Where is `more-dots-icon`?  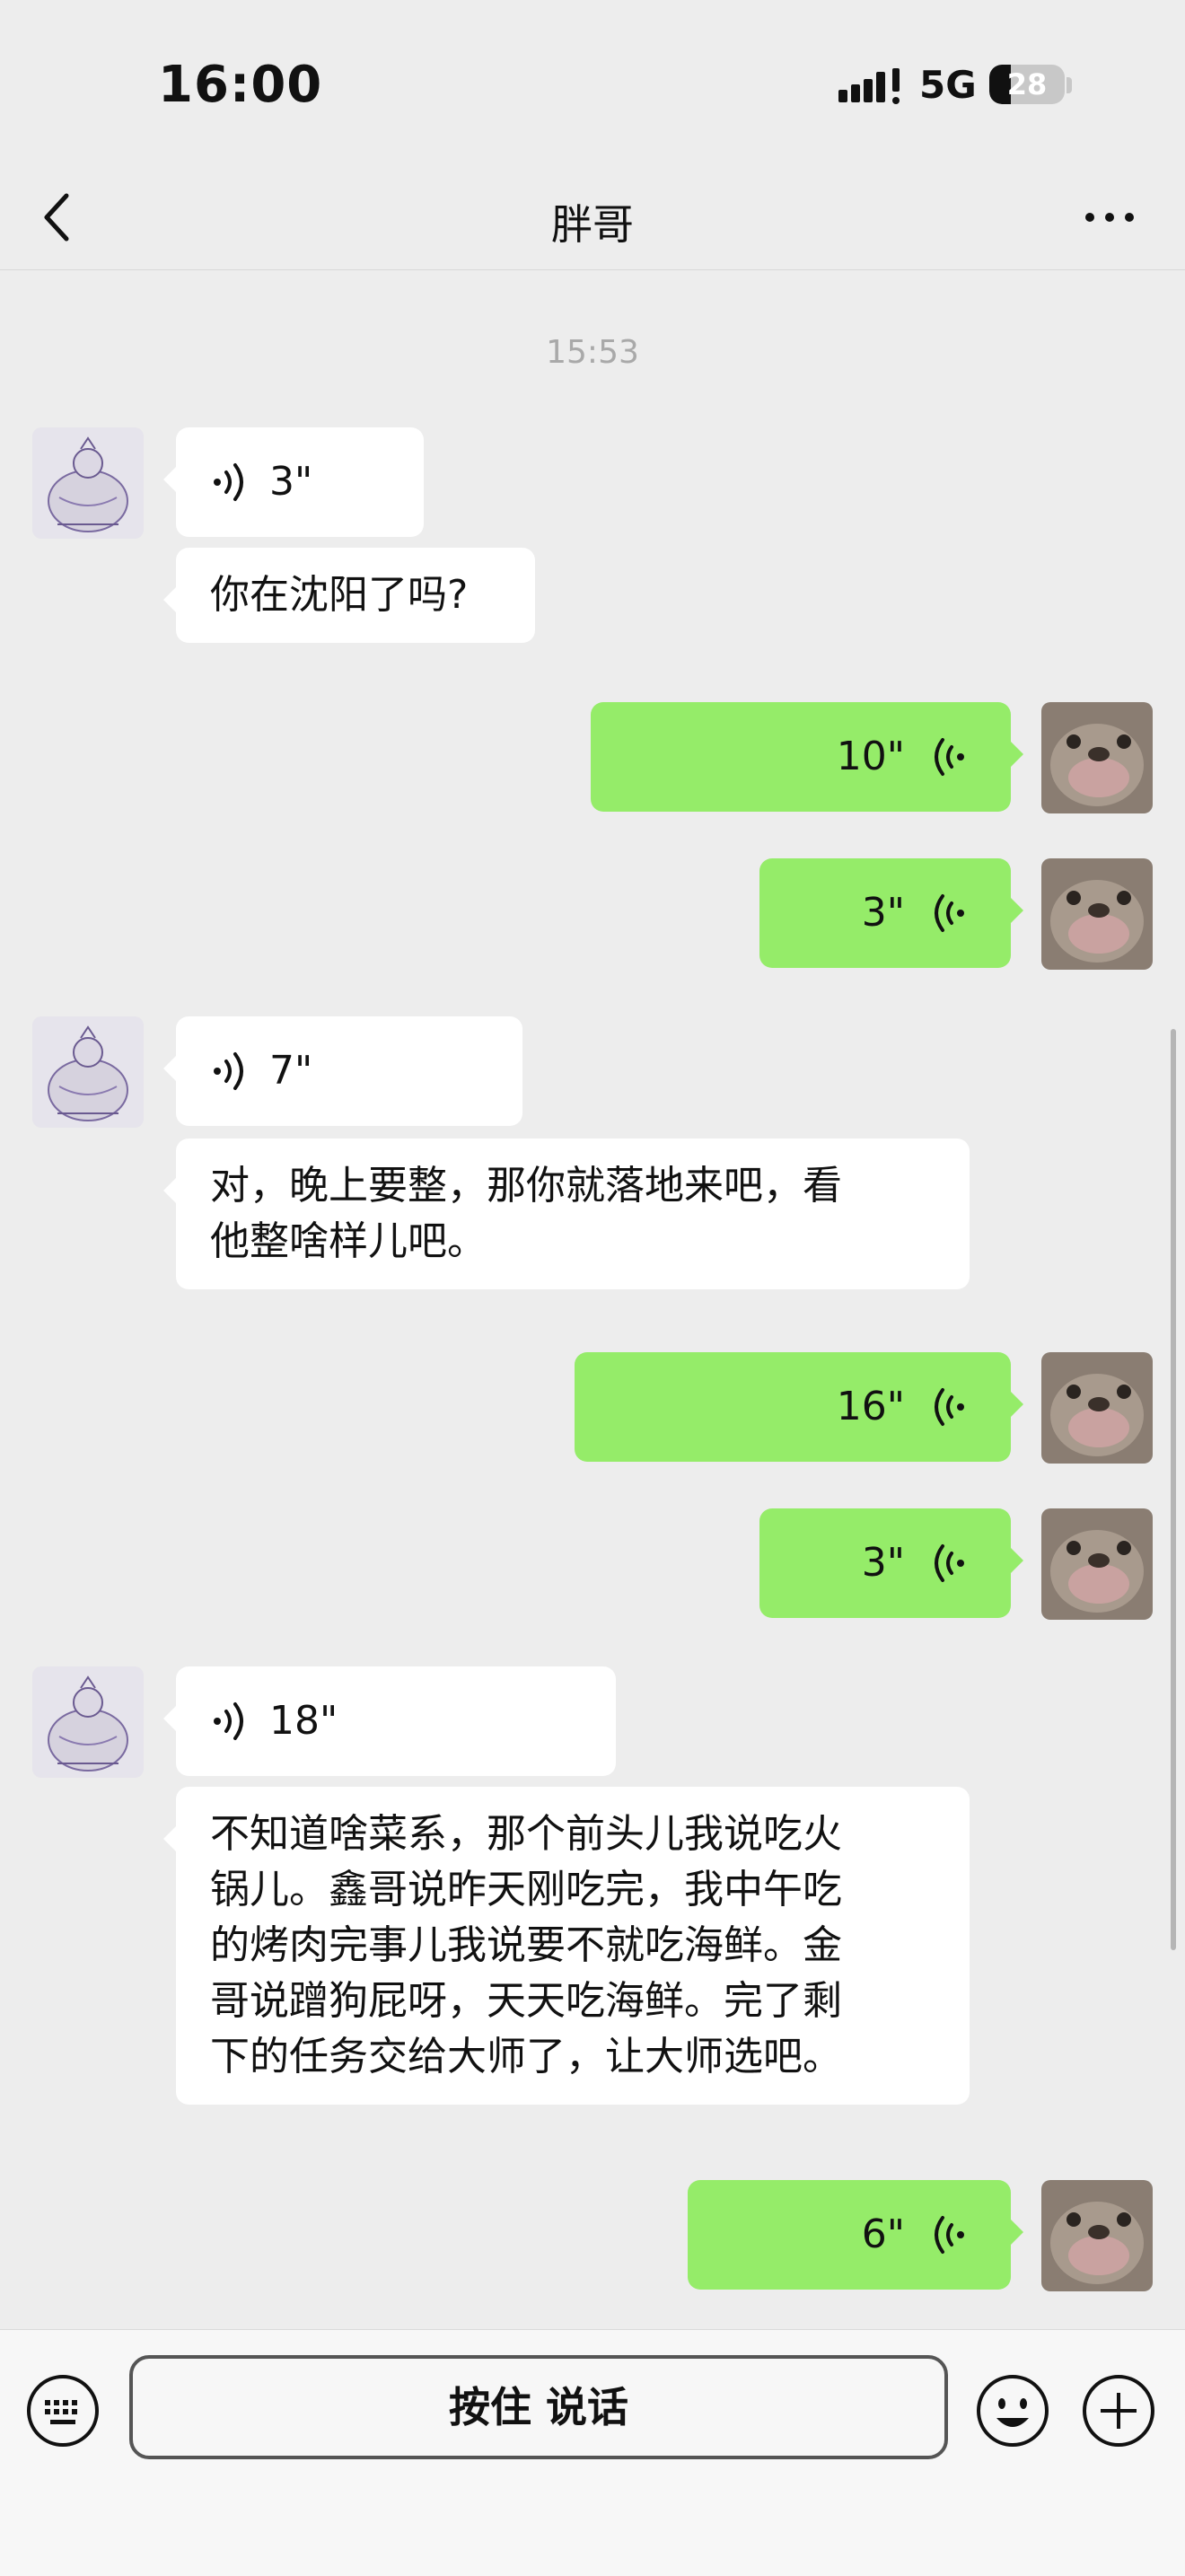
more-dots-icon is located at coordinates (1110, 217).